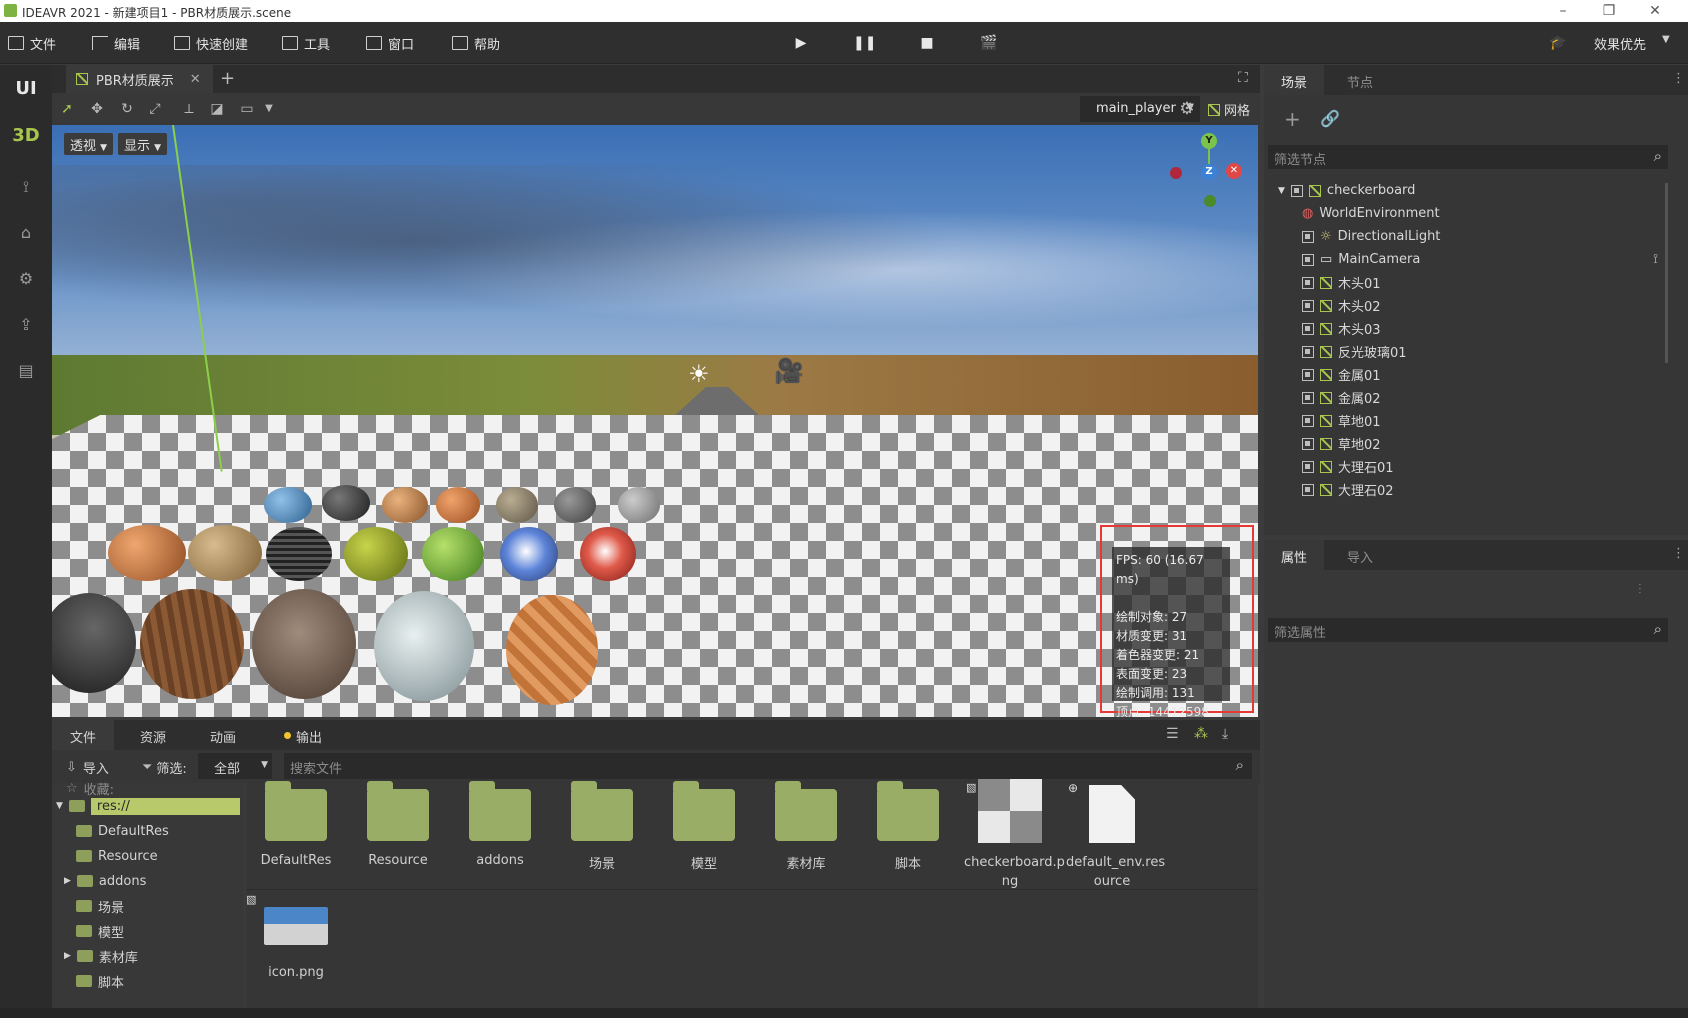 This screenshot has width=1688, height=1018. What do you see at coordinates (116, 43) in the screenshot?
I see `menu-edit: 编辑` at bounding box center [116, 43].